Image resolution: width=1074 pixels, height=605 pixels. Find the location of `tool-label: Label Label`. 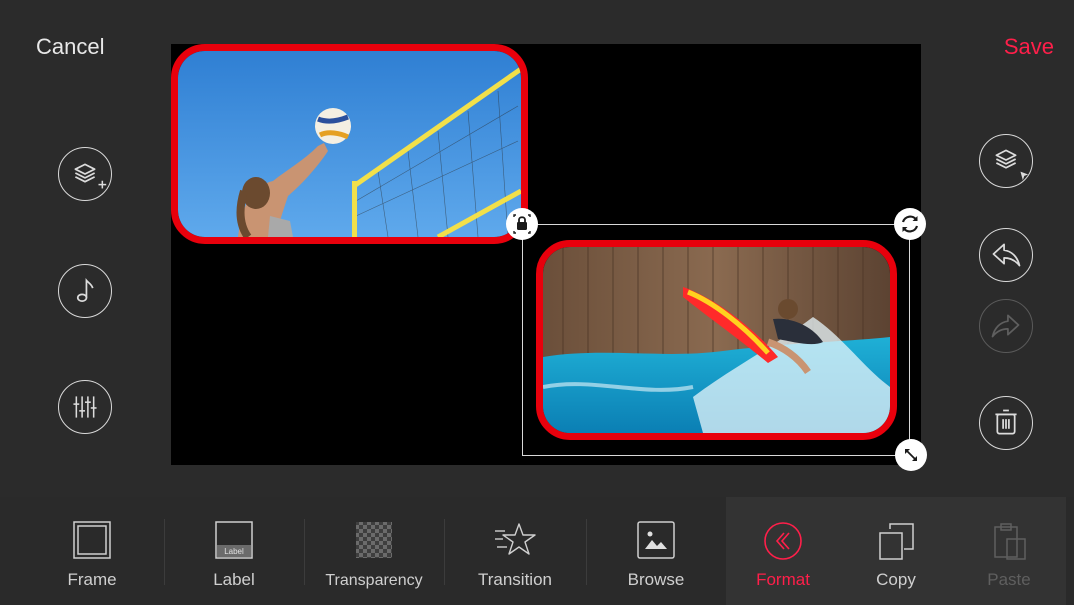

tool-label: Label Label is located at coordinates (234, 551).